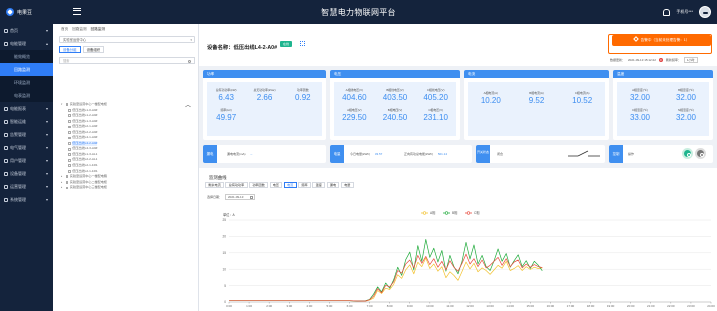 The image size is (717, 311). What do you see at coordinates (631, 306) in the screenshot?
I see `x-tick-label: 20:00` at bounding box center [631, 306].